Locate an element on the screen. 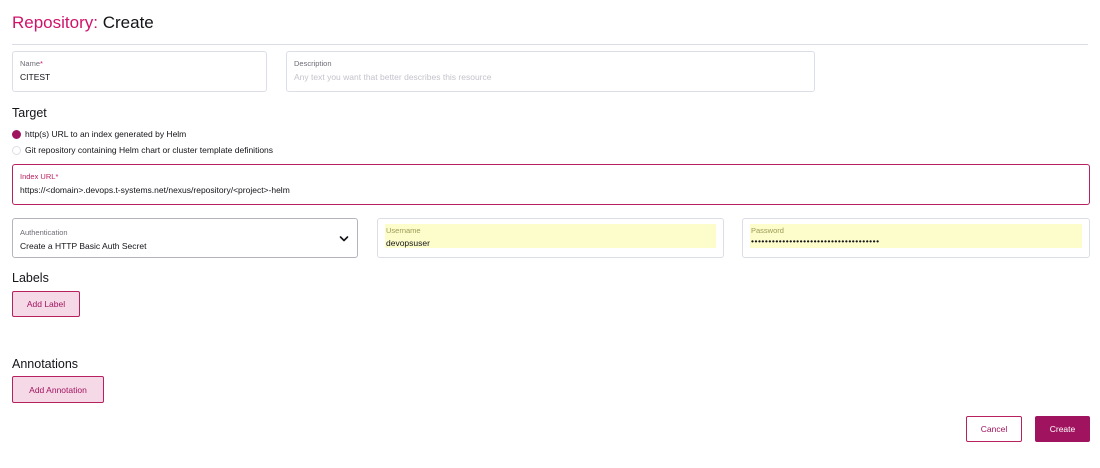  labels-heading: Labels is located at coordinates (30, 278).